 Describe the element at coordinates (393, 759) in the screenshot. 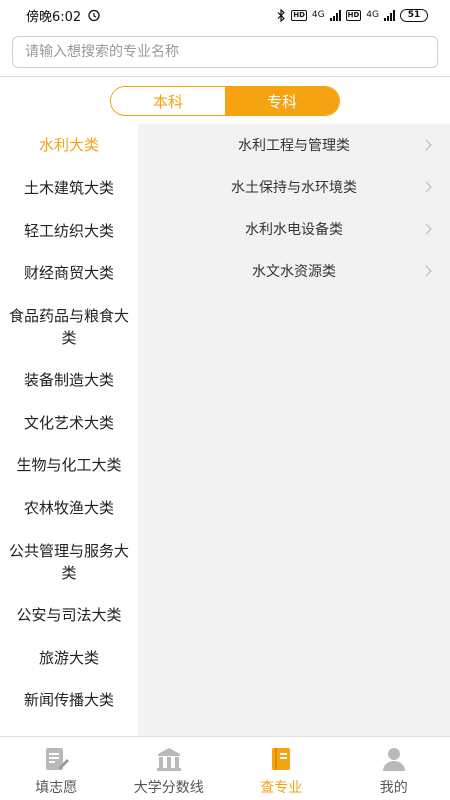

I see `user-icon` at that location.